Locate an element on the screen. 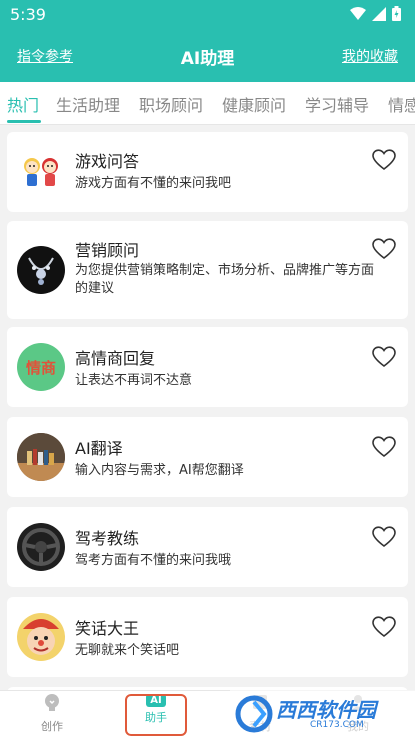 Image resolution: width=415 pixels, height=739 pixels. assistant-card-marketing: 营销顾问 为您提供营销策略制定、市场分析、品牌推广等方面的建议 is located at coordinates (207, 270).